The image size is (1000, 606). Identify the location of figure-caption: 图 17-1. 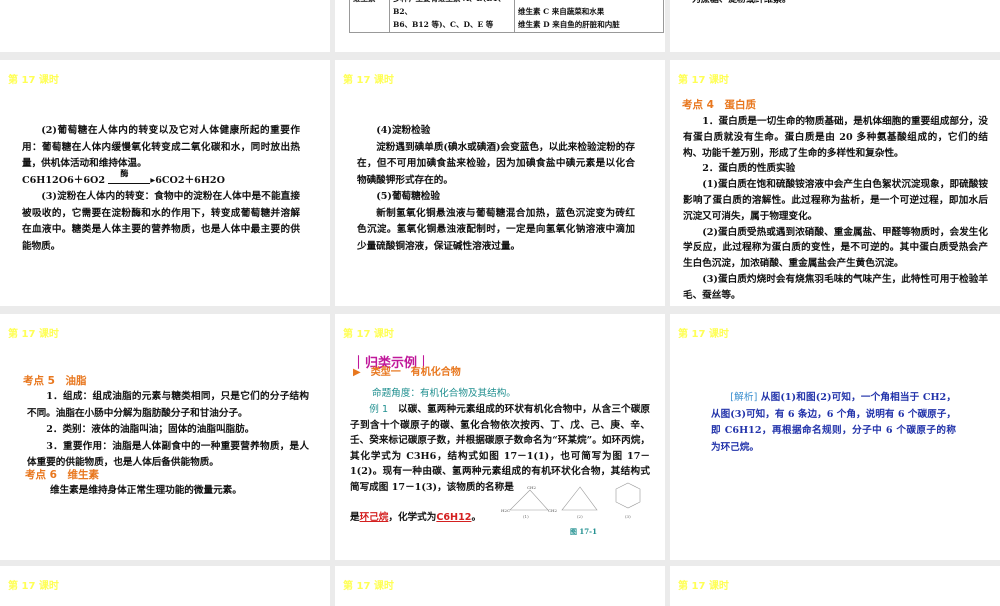
(583, 531).